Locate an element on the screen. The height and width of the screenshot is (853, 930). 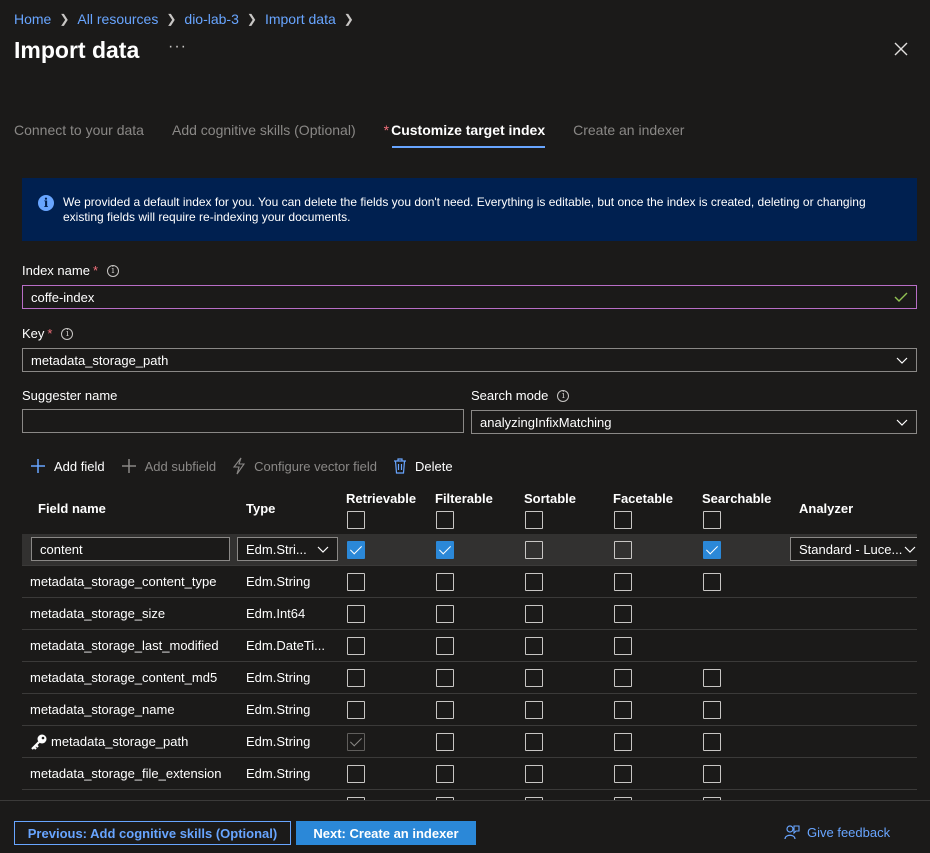
page-title: Import data is located at coordinates (77, 50).